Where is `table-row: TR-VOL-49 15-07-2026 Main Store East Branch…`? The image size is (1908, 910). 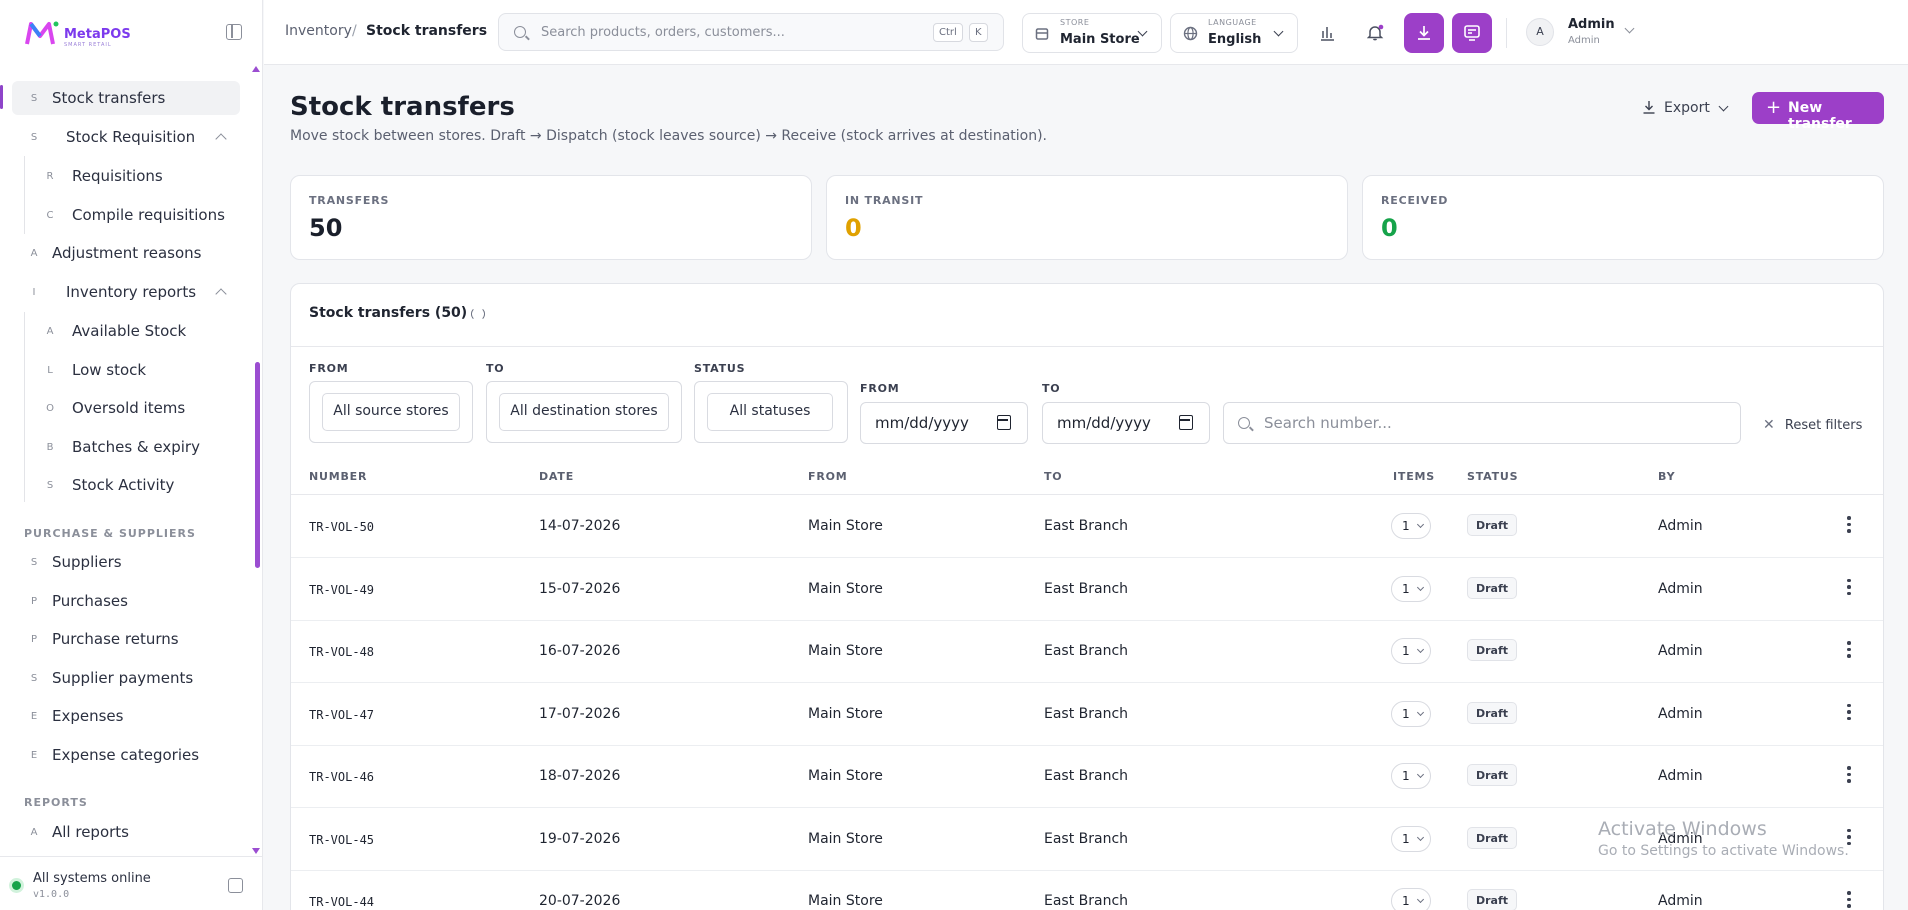
table-row: TR-VOL-49 15-07-2026 Main Store East Branch… is located at coordinates (1087, 590).